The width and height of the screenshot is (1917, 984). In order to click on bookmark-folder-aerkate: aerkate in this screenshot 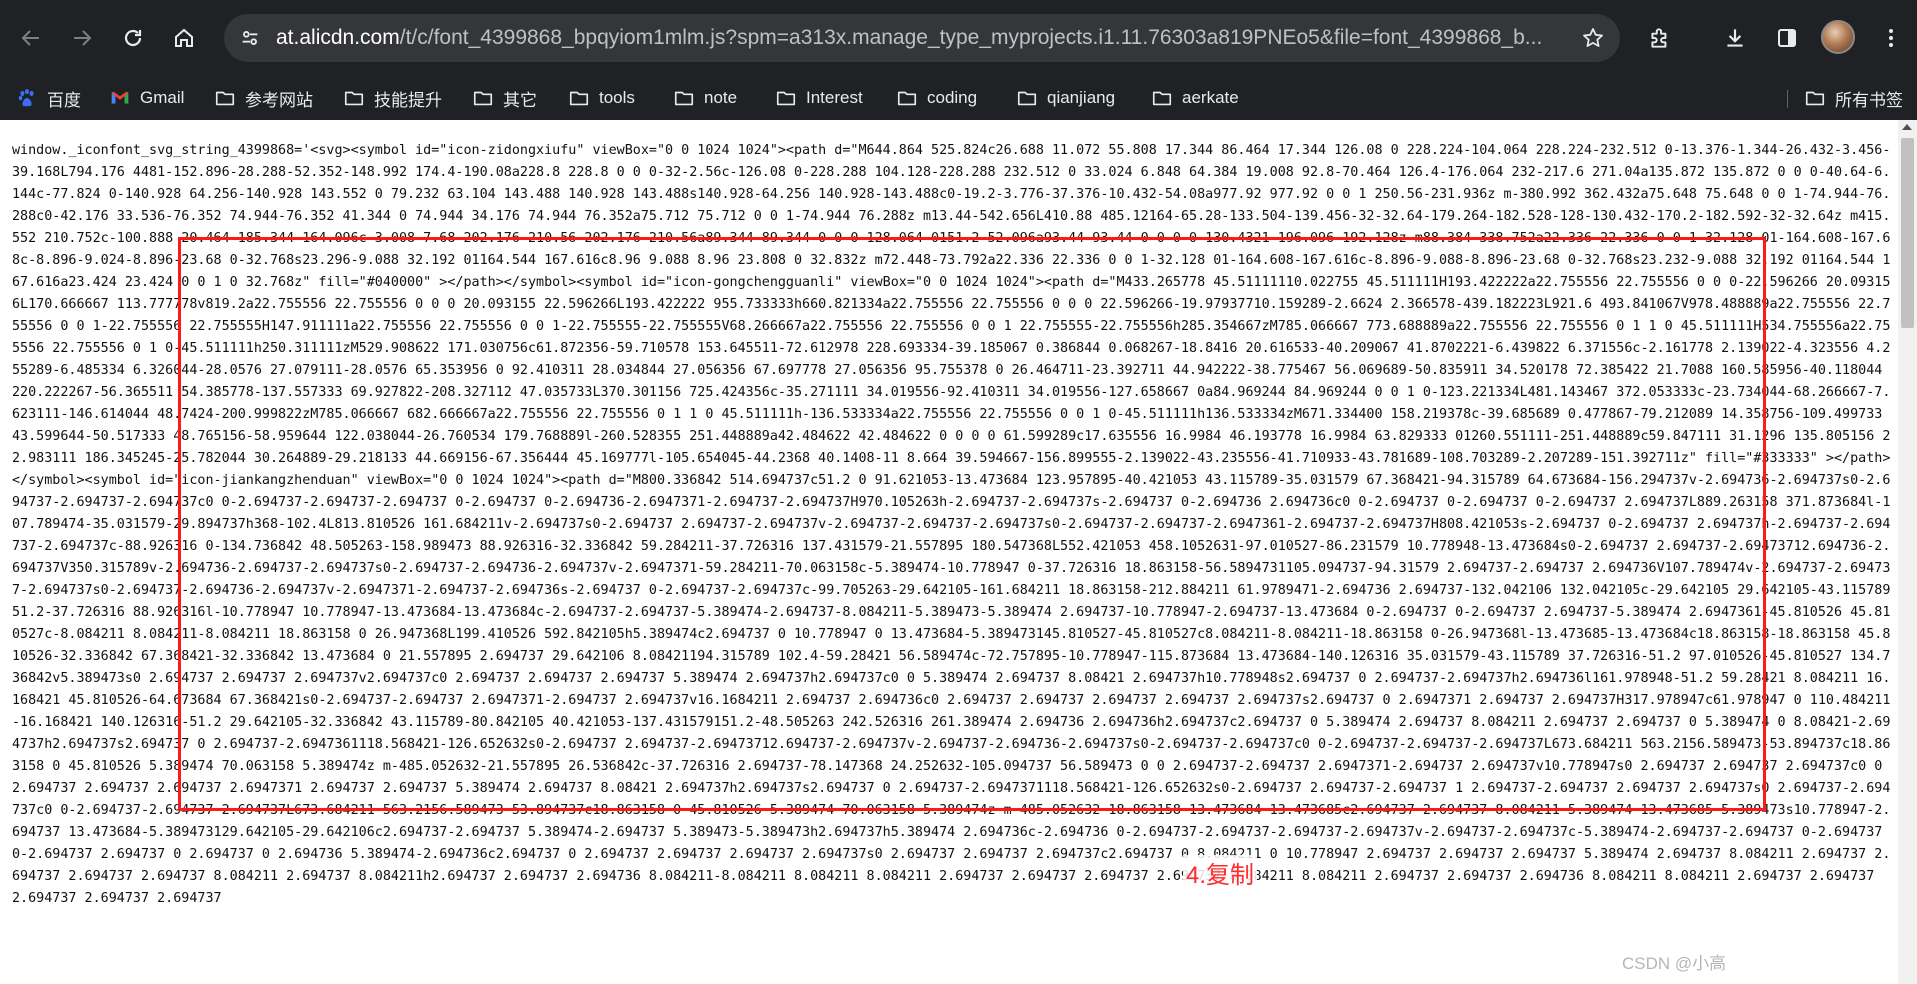, I will do `click(1194, 98)`.